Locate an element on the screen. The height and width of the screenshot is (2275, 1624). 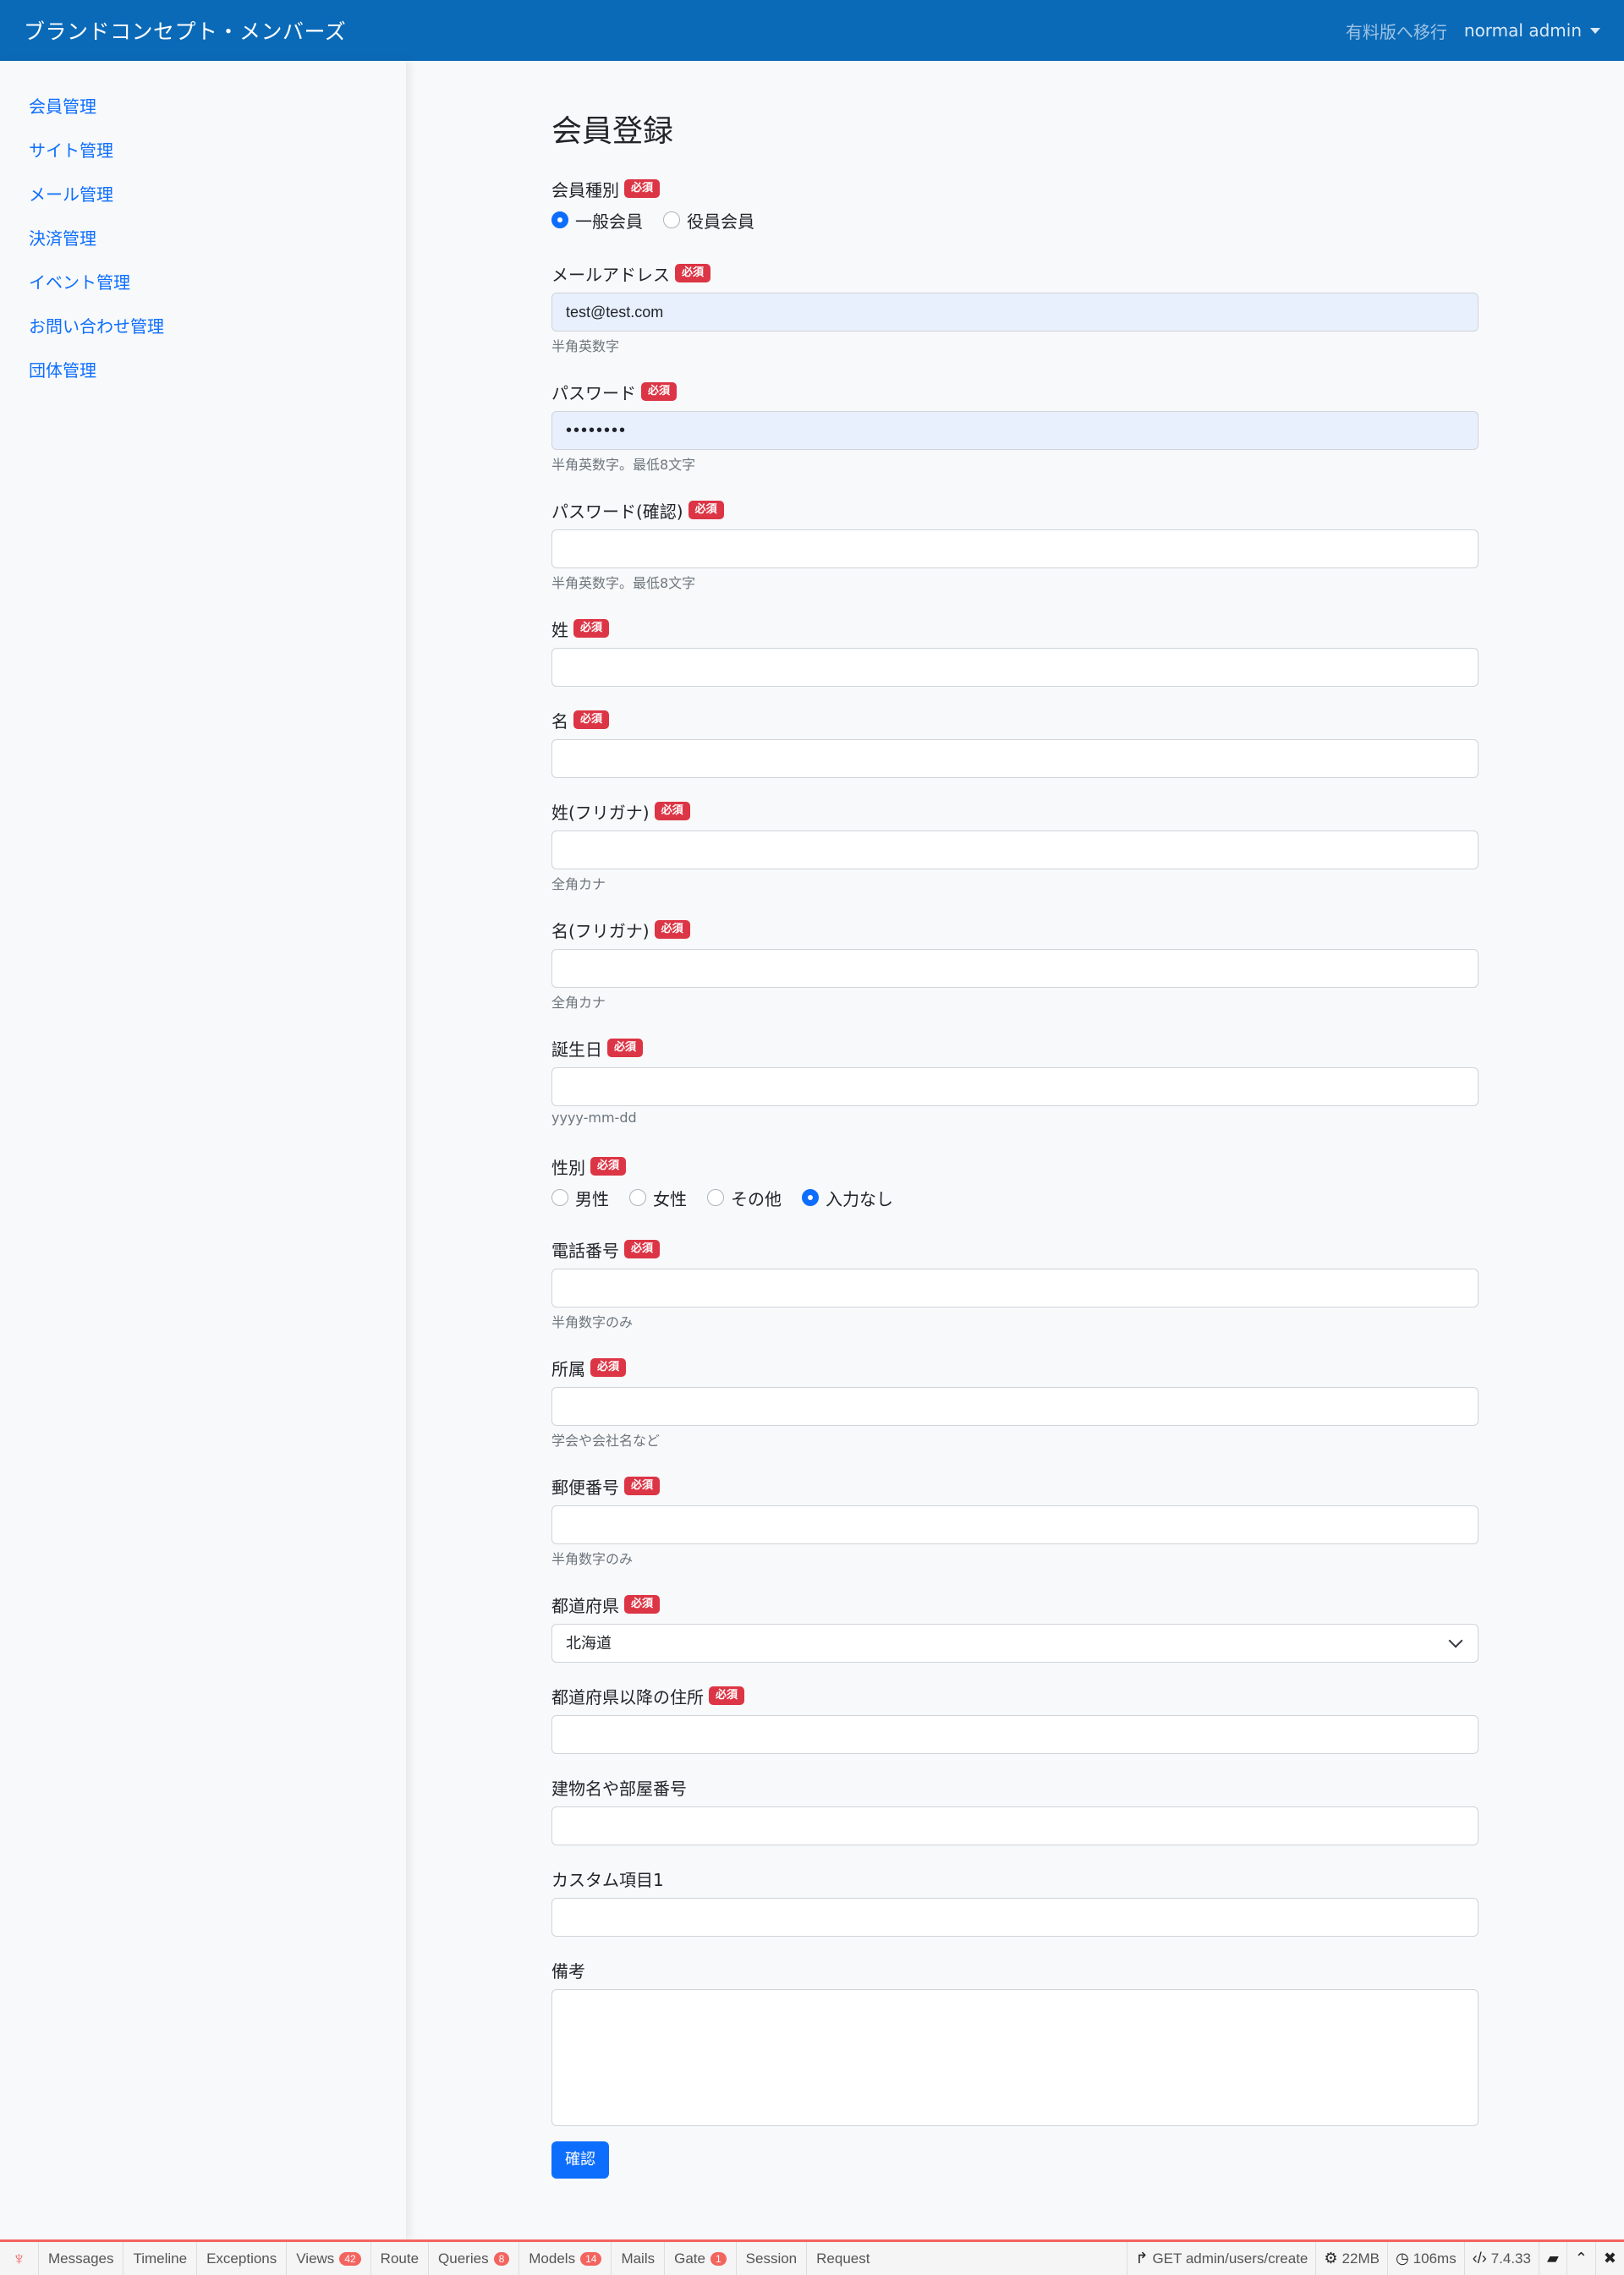
radio-no-input: 入力なし is located at coordinates (847, 1198).